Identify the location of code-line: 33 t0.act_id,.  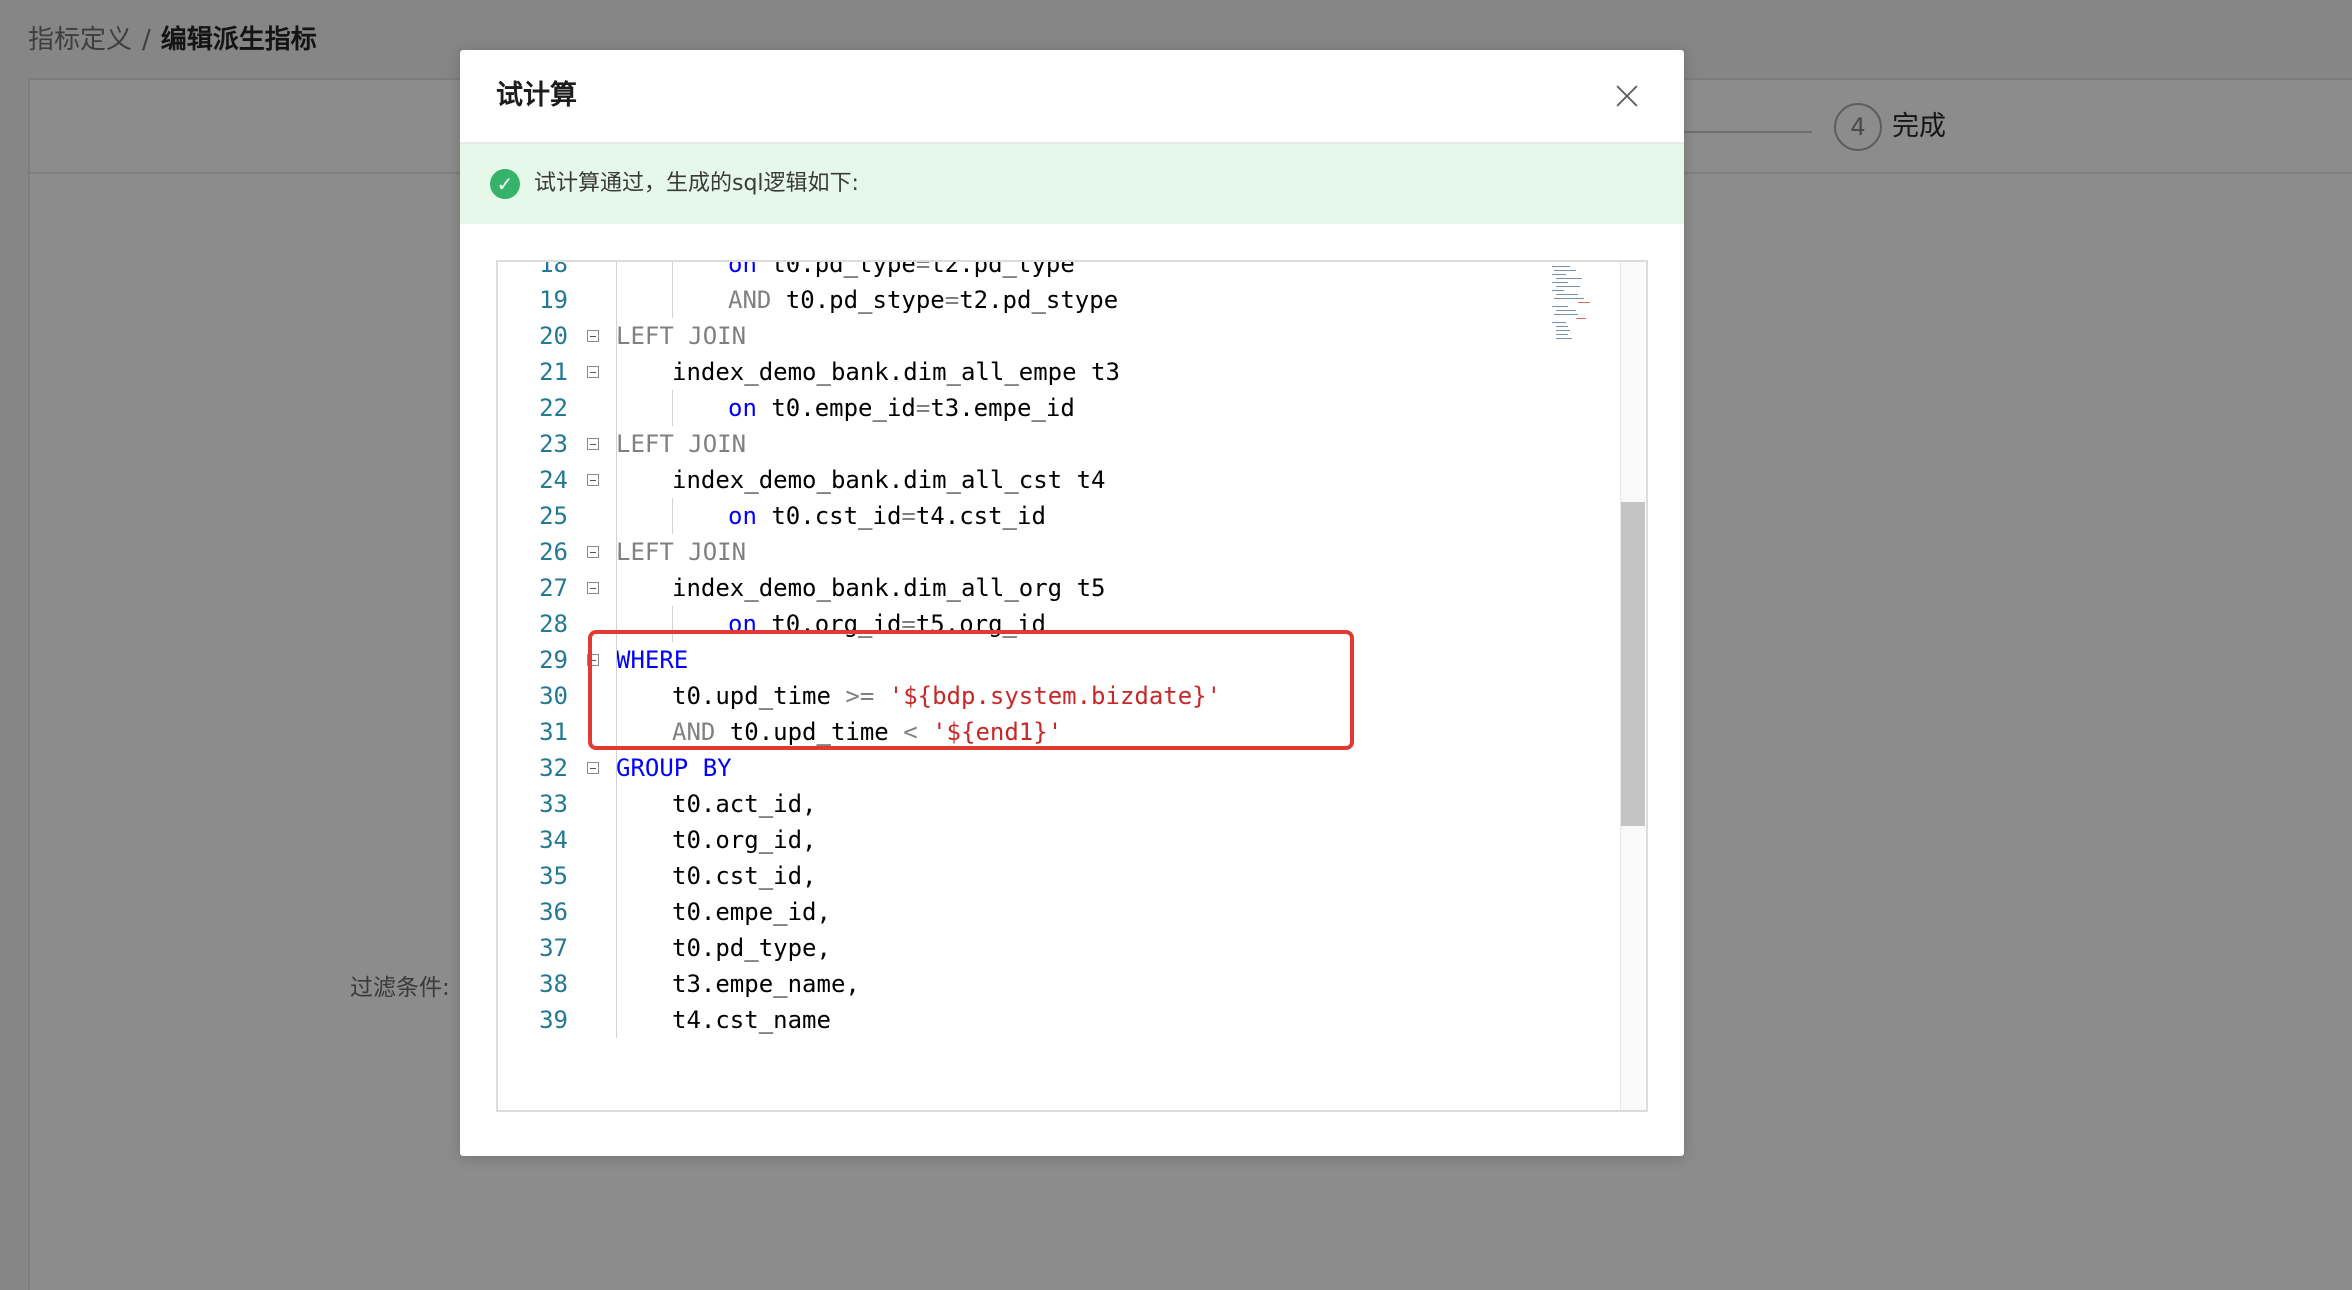
(1059, 804).